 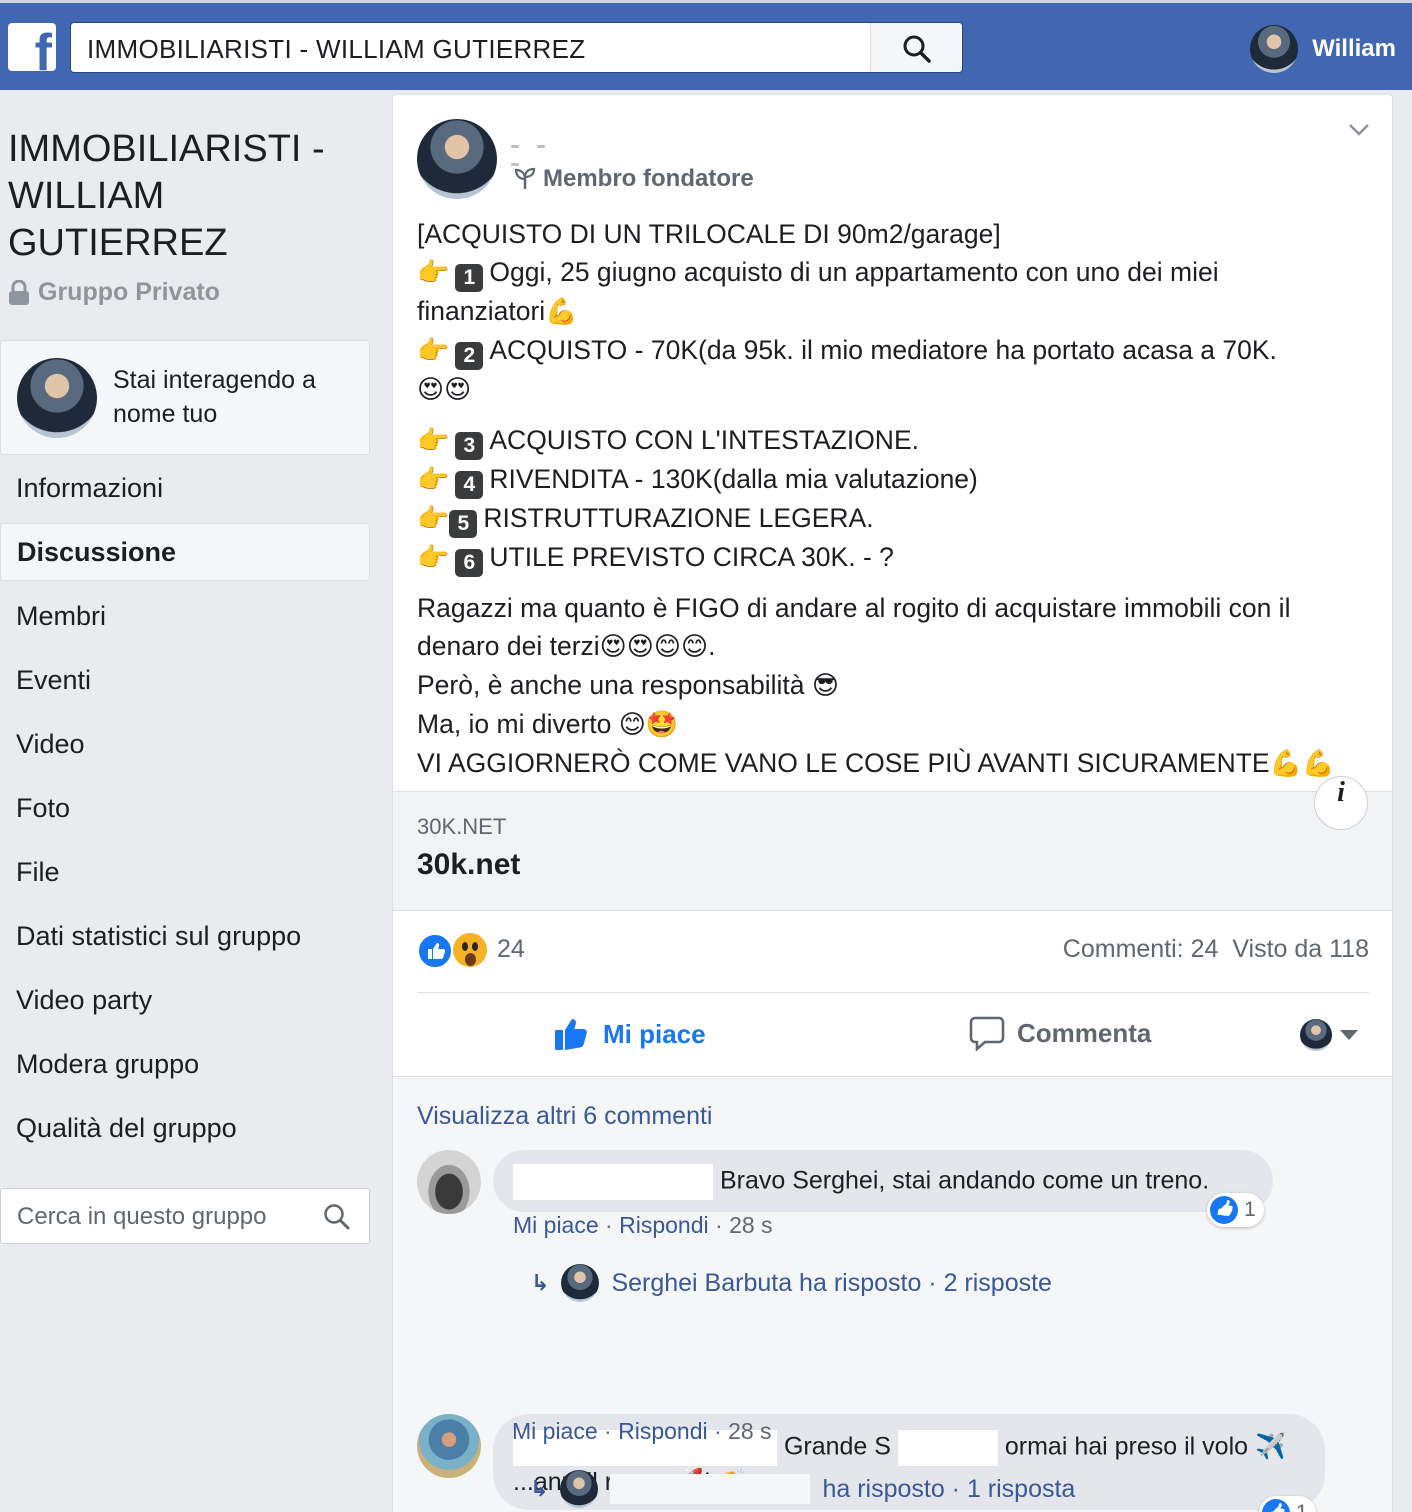 I want to click on nav-item-insights: Dati statistici sul gruppo, so click(x=185, y=936).